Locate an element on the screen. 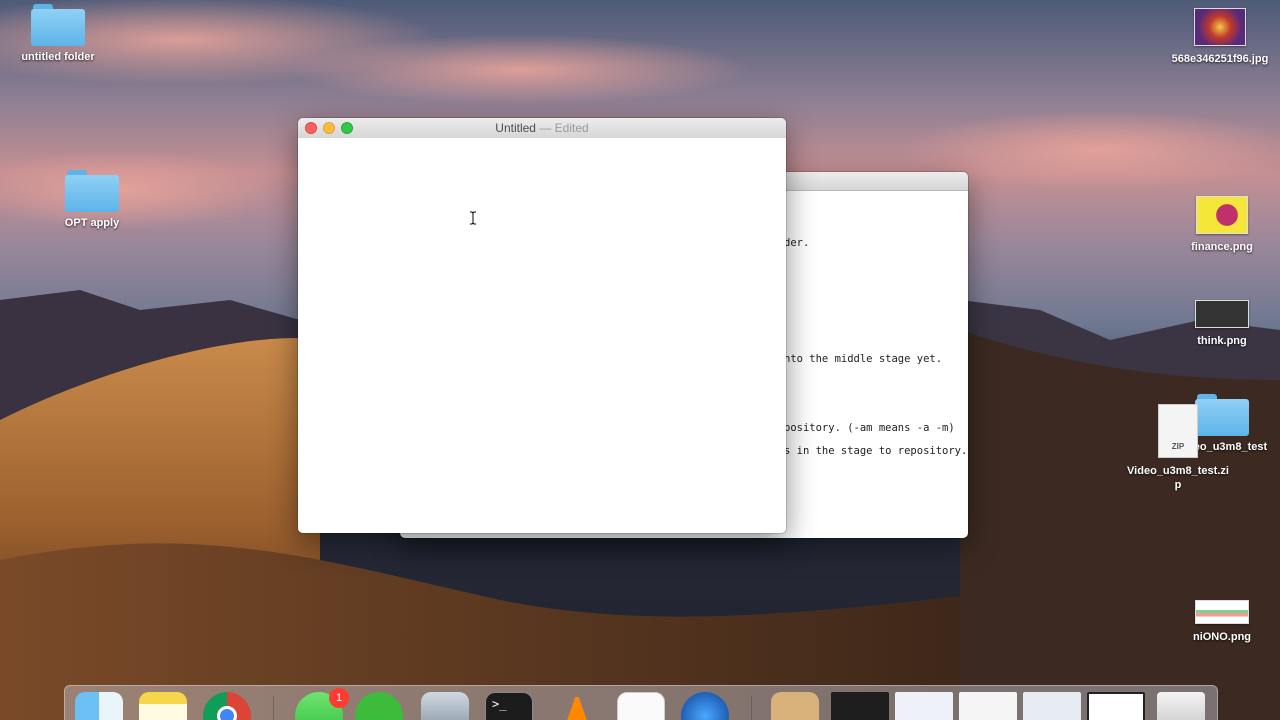 This screenshot has height=720, width=1280. desktop-icon-think-png: think.png is located at coordinates (1221, 324).